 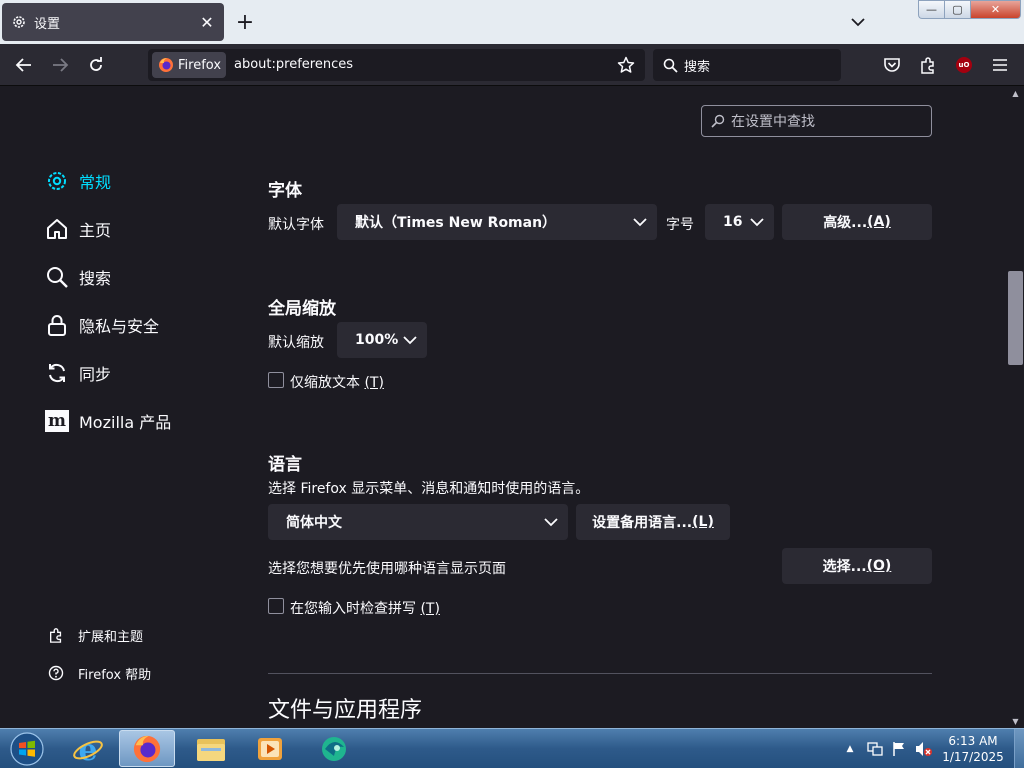 What do you see at coordinates (1015, 318) in the screenshot?
I see `scrollbar-thumb` at bounding box center [1015, 318].